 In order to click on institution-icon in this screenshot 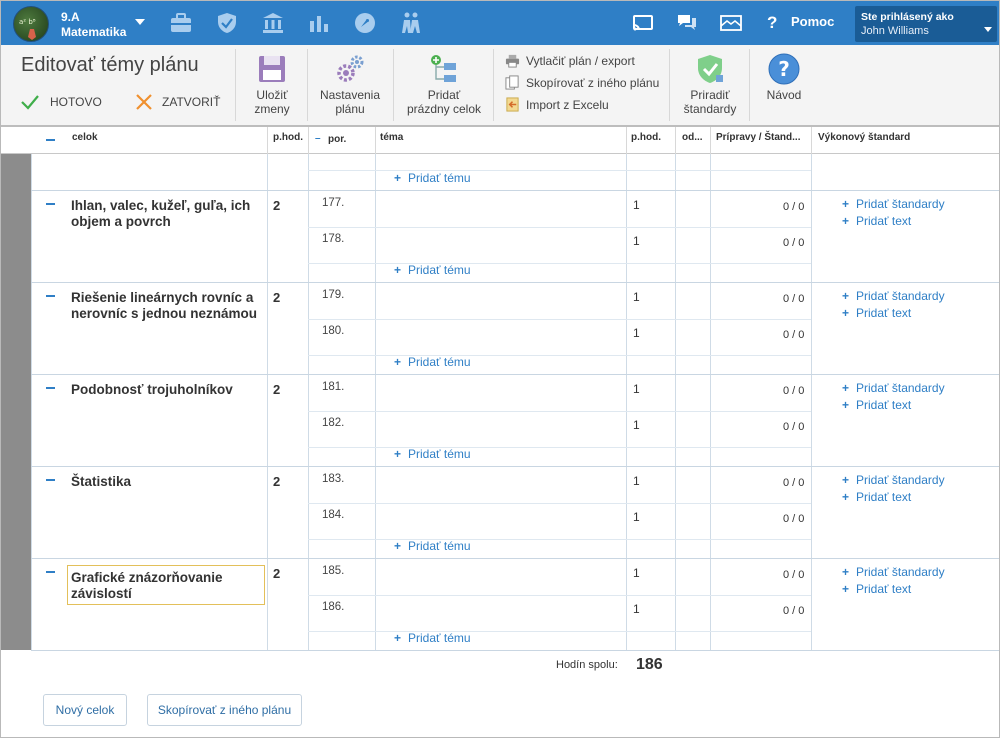, I will do `click(273, 23)`.